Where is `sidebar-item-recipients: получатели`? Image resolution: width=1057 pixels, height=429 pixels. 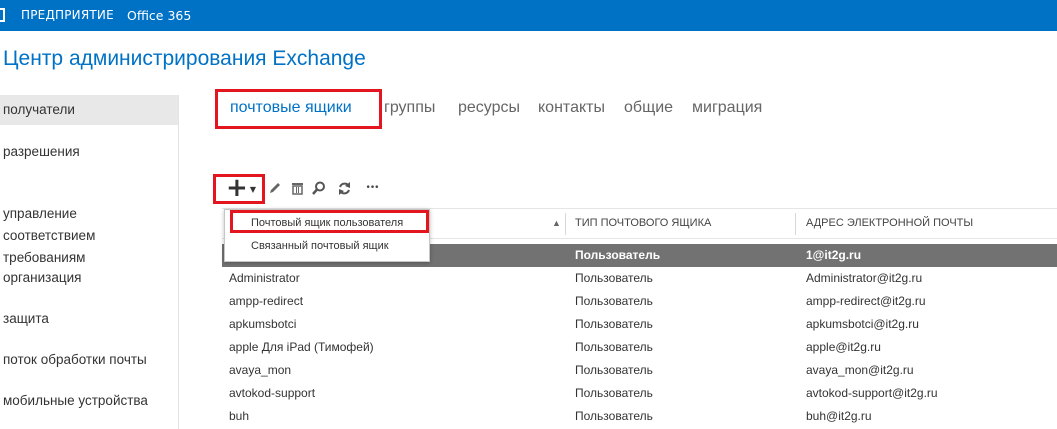
sidebar-item-recipients: получатели is located at coordinates (89, 110).